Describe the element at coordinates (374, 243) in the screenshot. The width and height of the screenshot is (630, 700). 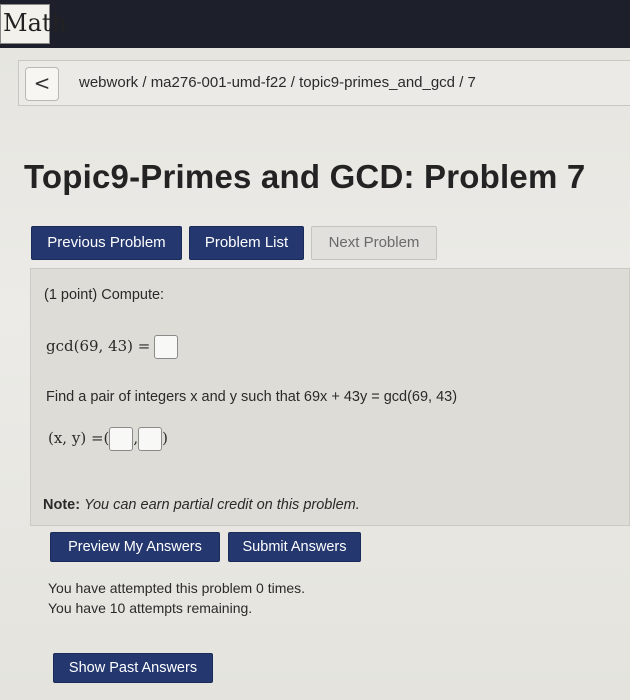
I see `next-problem-button: Next Problem` at that location.